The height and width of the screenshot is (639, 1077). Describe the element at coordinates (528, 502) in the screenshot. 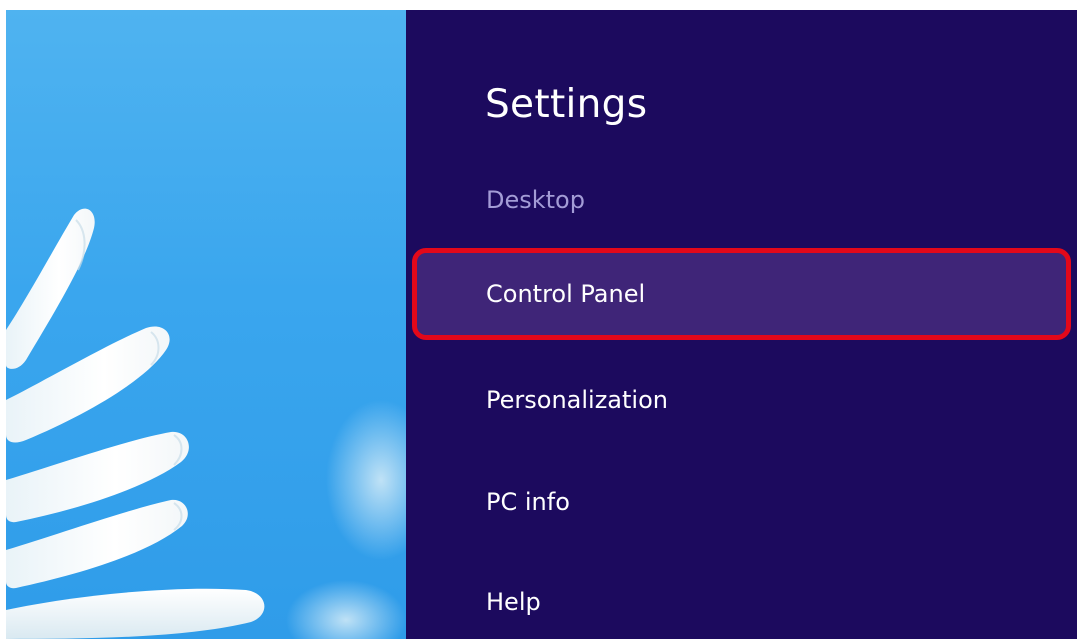

I see `pc-info-label: PC info` at that location.